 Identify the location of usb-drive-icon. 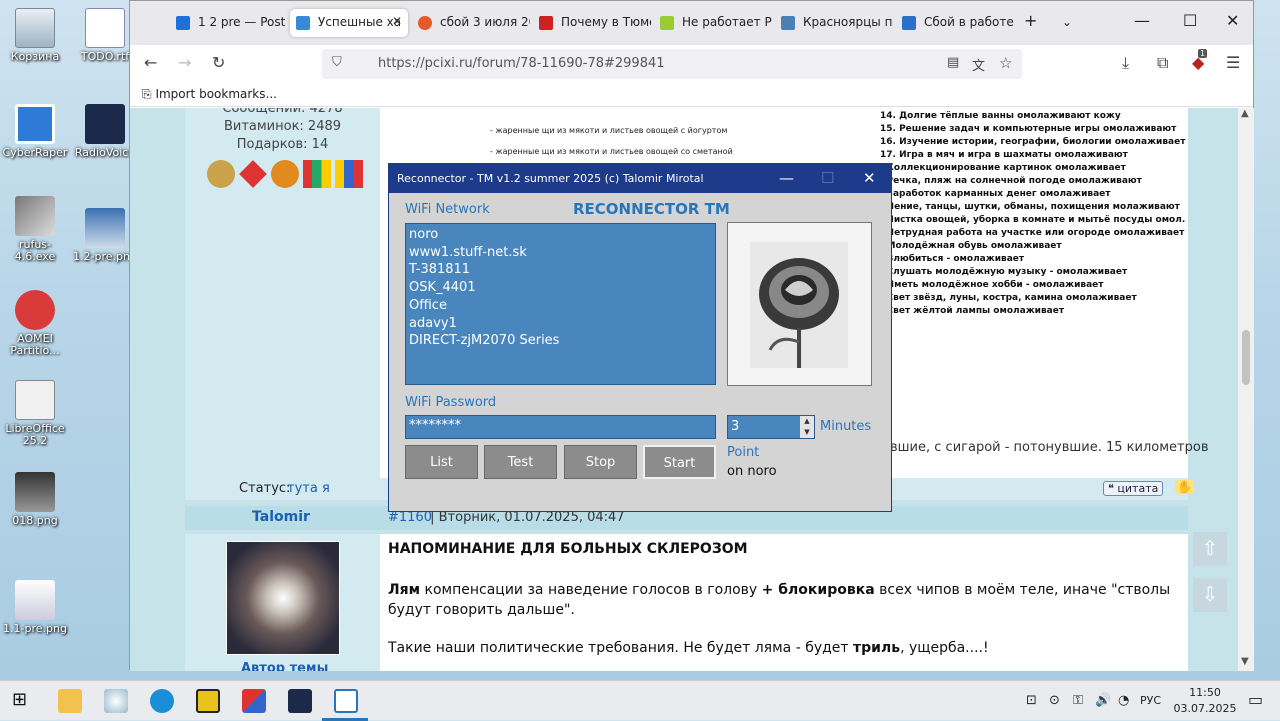
(35, 216).